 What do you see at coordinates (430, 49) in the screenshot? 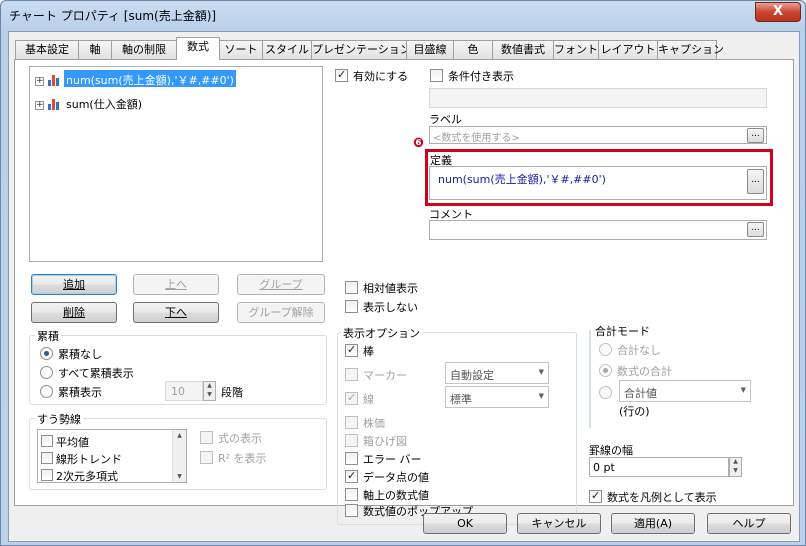
I see `tab-gridlines: 目盛線` at bounding box center [430, 49].